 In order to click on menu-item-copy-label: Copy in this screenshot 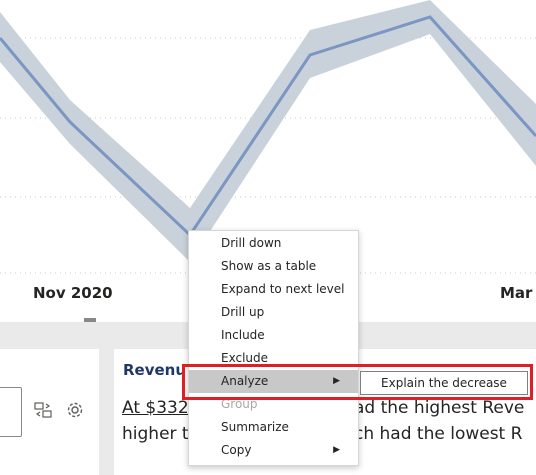, I will do `click(236, 450)`.